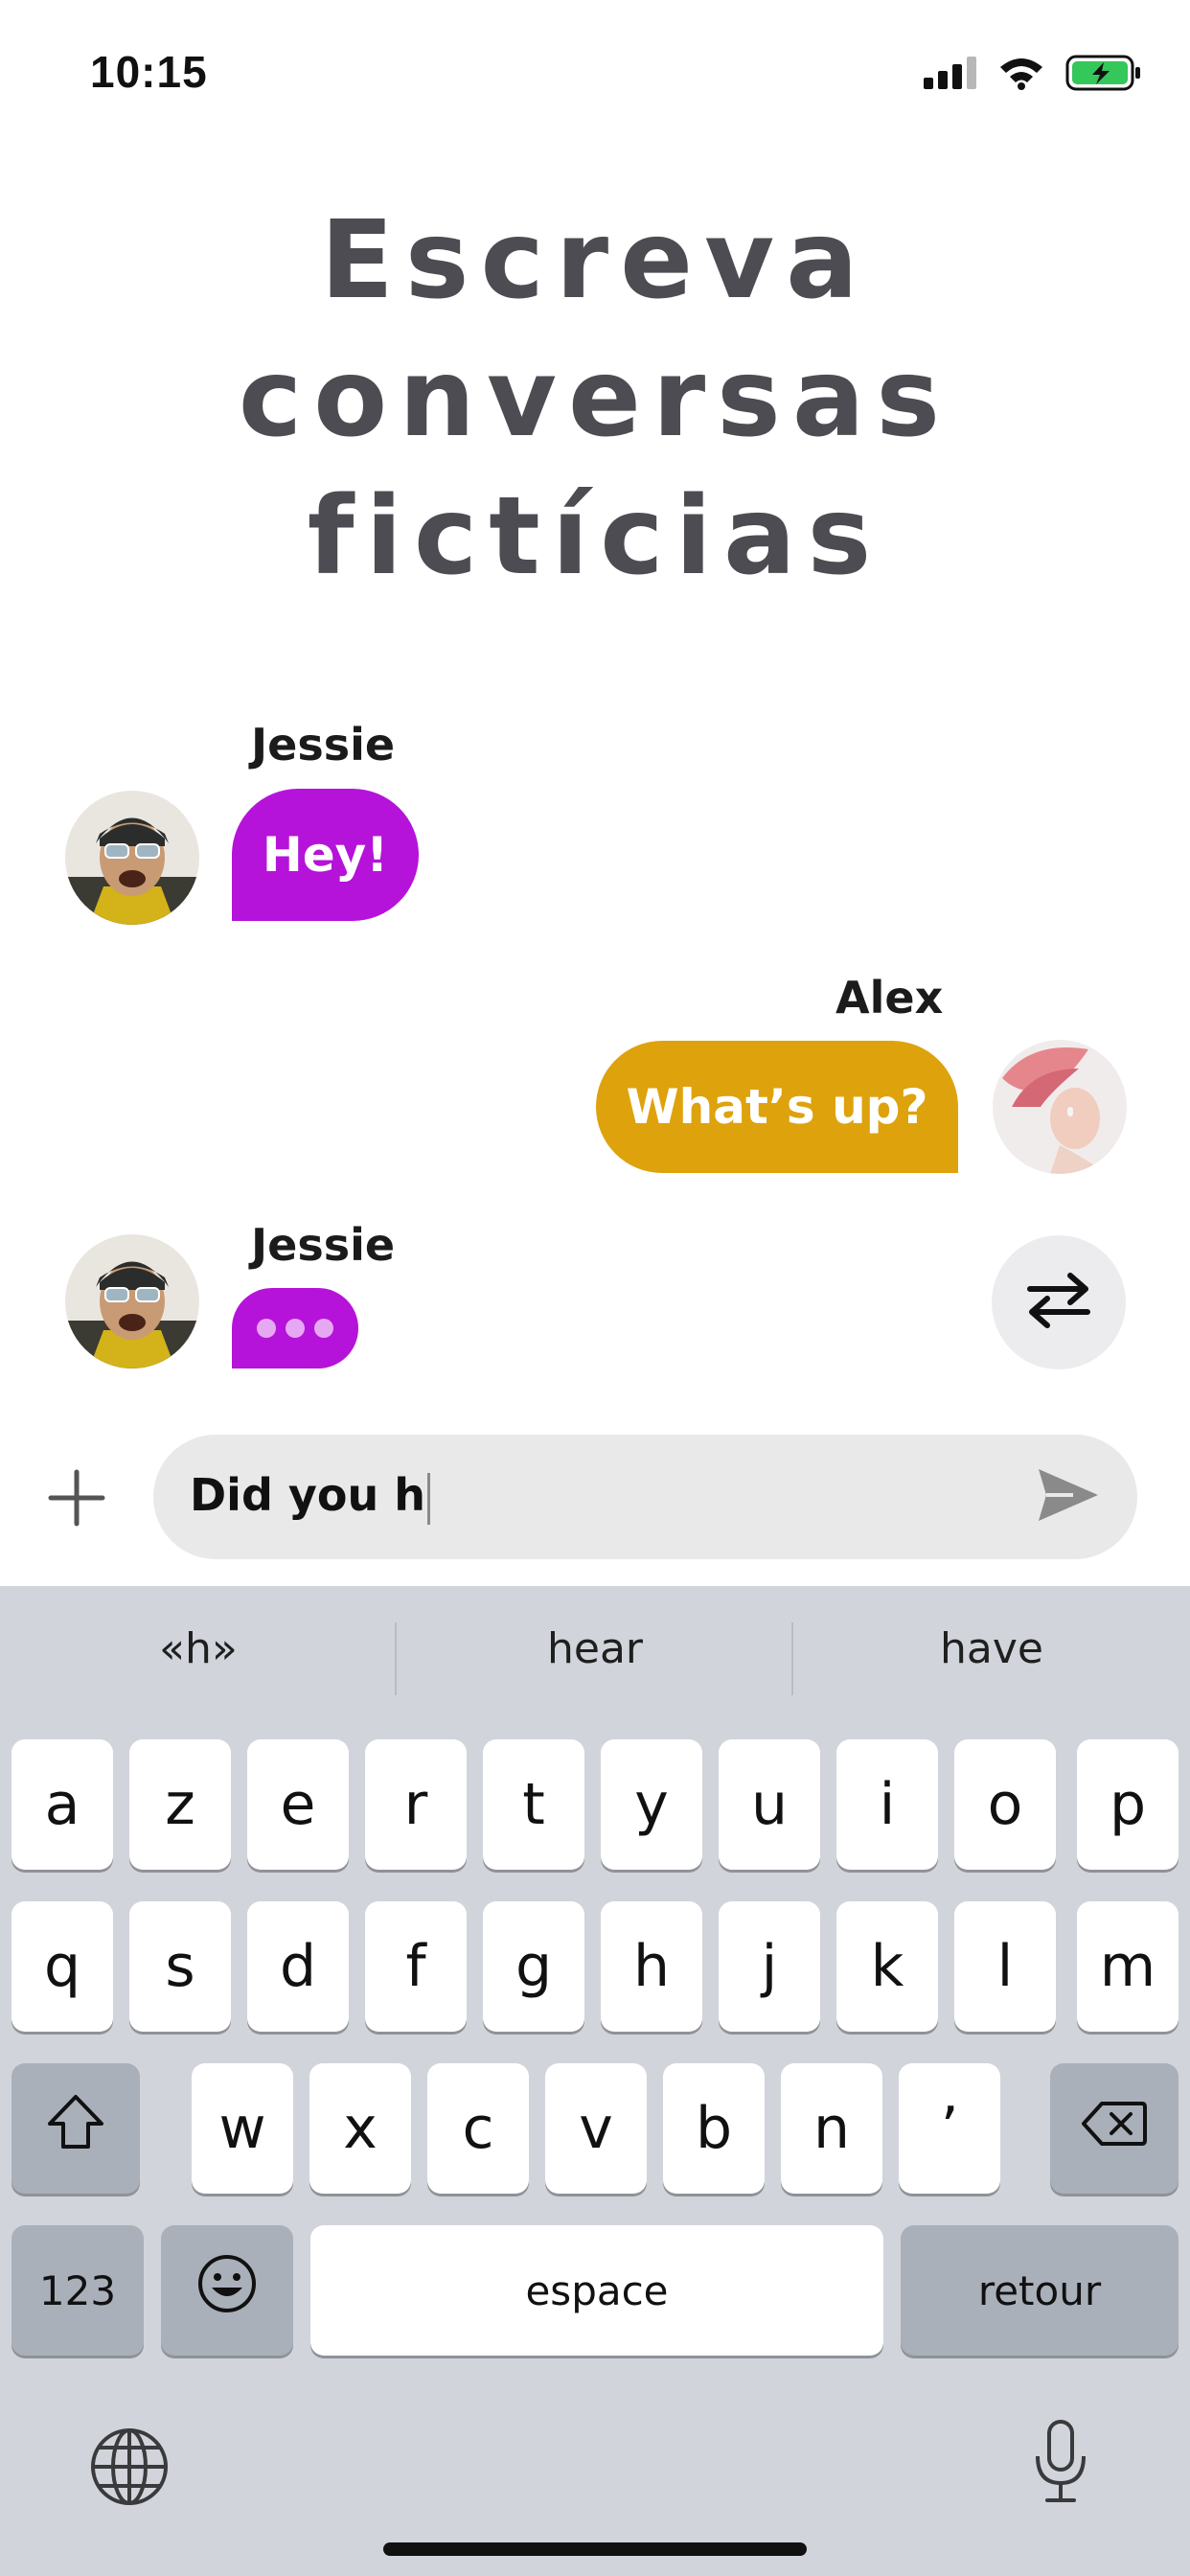 The height and width of the screenshot is (2576, 1190). Describe the element at coordinates (416, 1805) in the screenshot. I see `key-r: r` at that location.